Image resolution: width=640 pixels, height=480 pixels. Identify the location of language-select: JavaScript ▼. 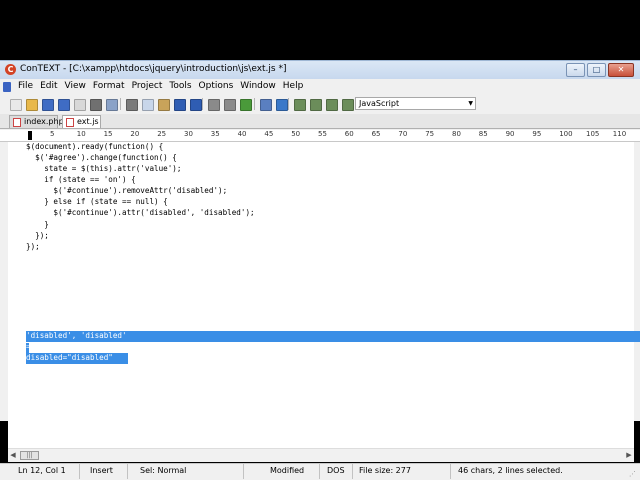
(415, 103).